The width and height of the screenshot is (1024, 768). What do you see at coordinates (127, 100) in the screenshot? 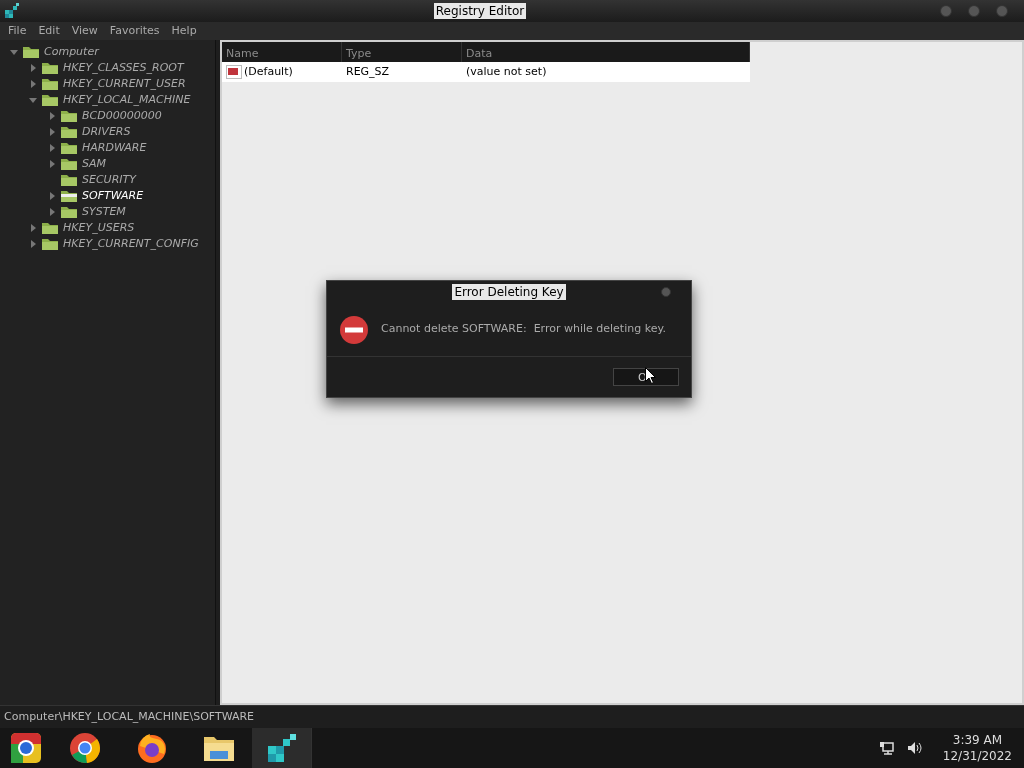
I see `tree-item: HKEY_LOCAL_MACHINE` at bounding box center [127, 100].